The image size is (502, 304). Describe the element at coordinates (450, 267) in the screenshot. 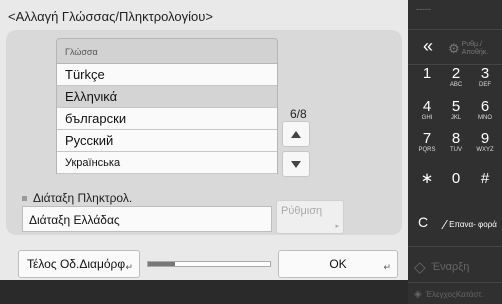

I see `start-label: Έναρξη` at that location.